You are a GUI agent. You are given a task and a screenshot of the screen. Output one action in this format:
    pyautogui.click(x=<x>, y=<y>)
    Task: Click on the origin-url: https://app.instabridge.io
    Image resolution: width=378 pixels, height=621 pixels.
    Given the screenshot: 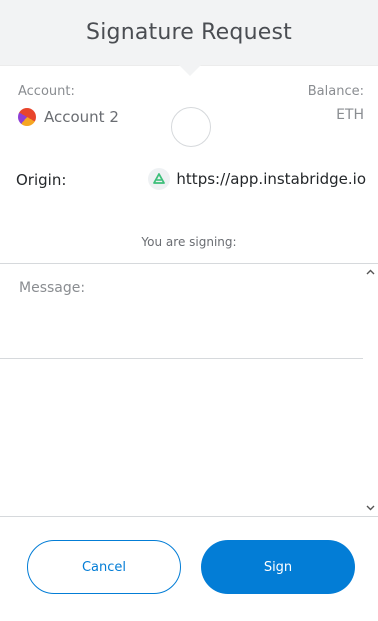 What is the action you would take?
    pyautogui.click(x=271, y=179)
    